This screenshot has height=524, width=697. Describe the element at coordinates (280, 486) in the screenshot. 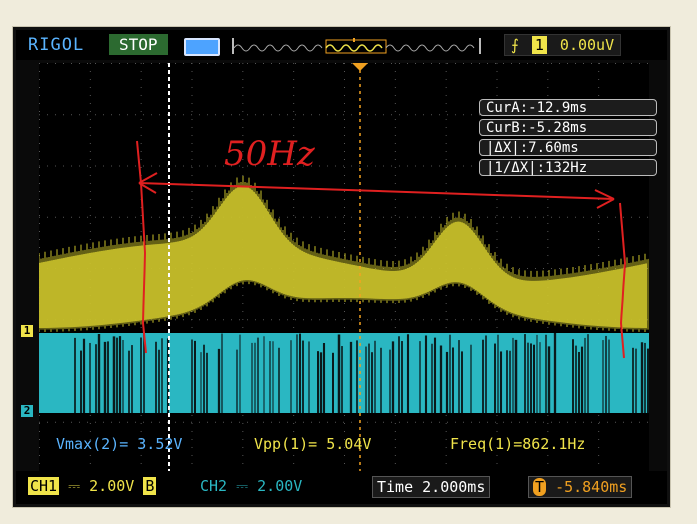

I see `ch2-volts: 2.00V` at that location.